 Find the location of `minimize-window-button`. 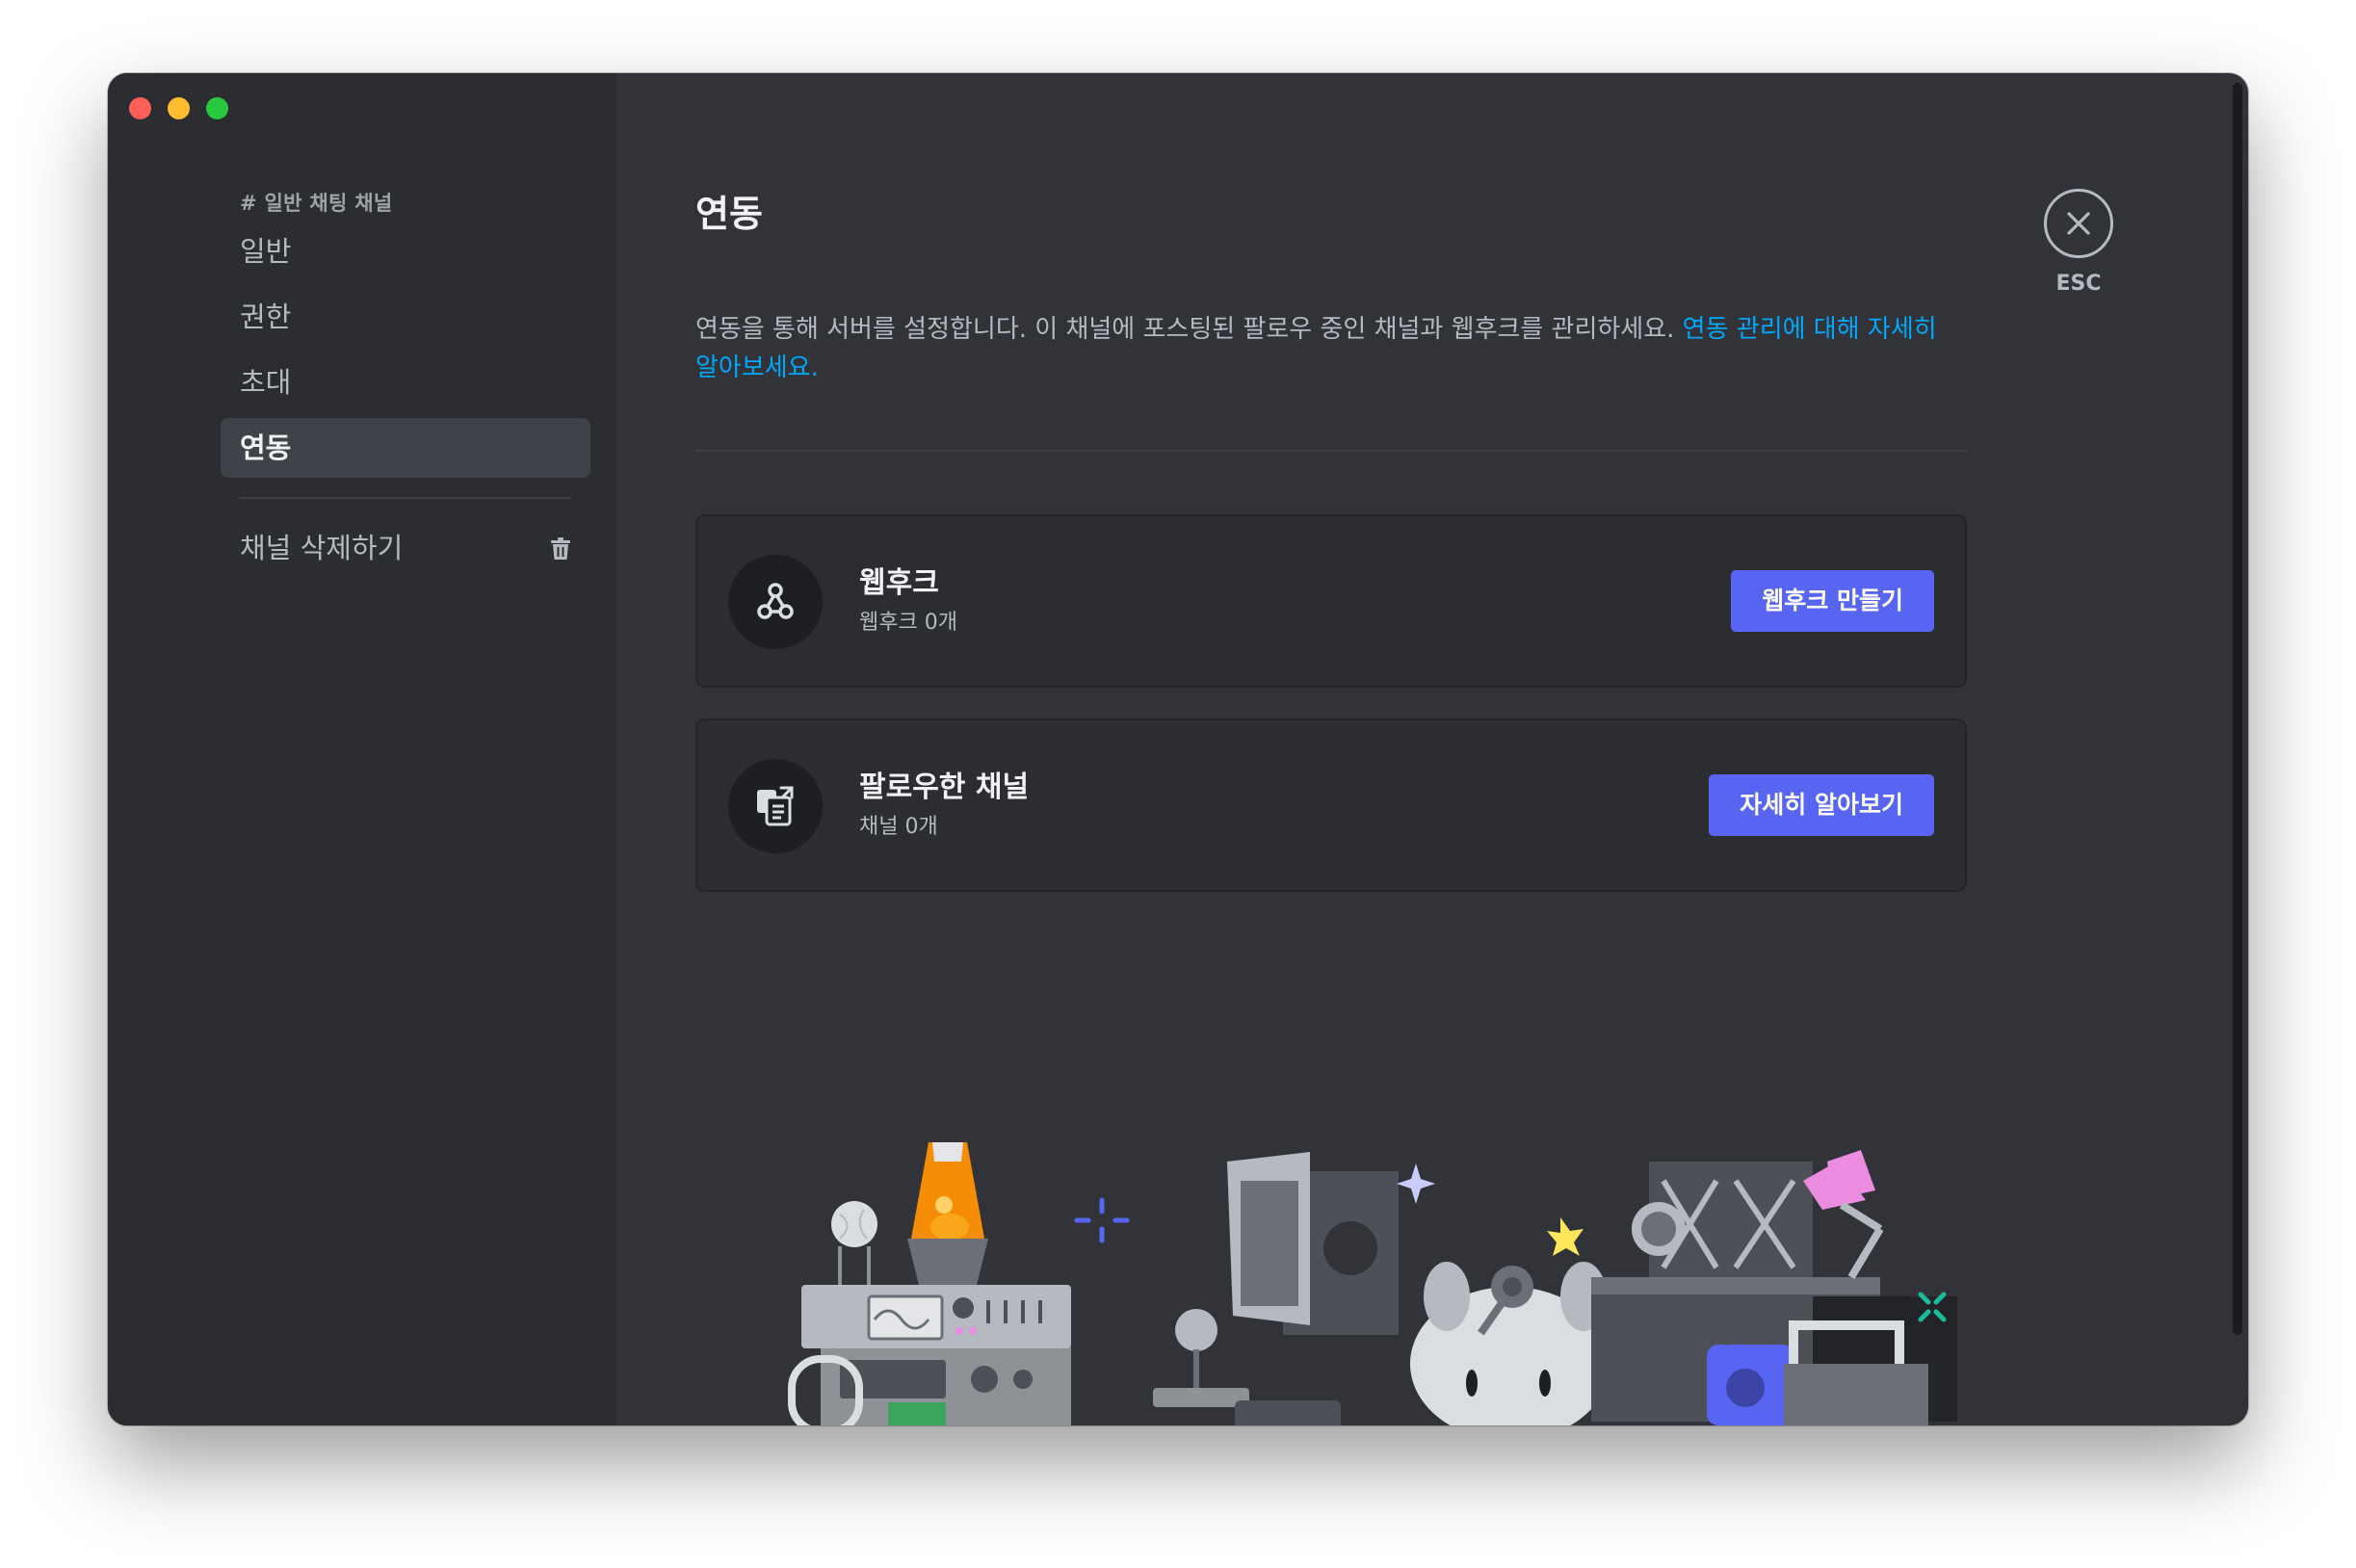

minimize-window-button is located at coordinates (179, 108).